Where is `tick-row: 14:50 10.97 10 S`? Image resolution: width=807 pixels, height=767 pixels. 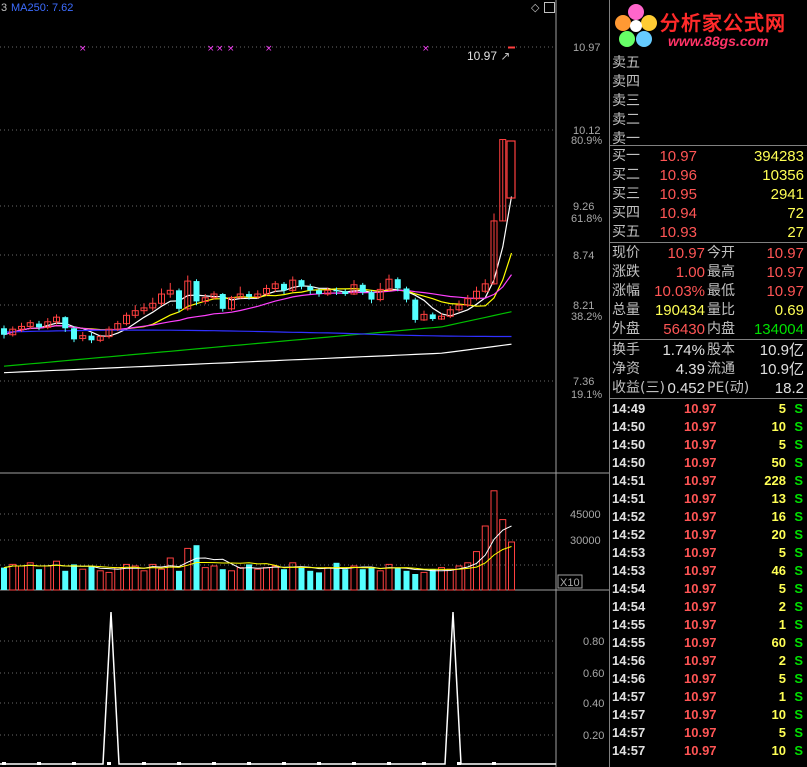
tick-row: 14:50 10.97 10 S is located at coordinates (708, 427).